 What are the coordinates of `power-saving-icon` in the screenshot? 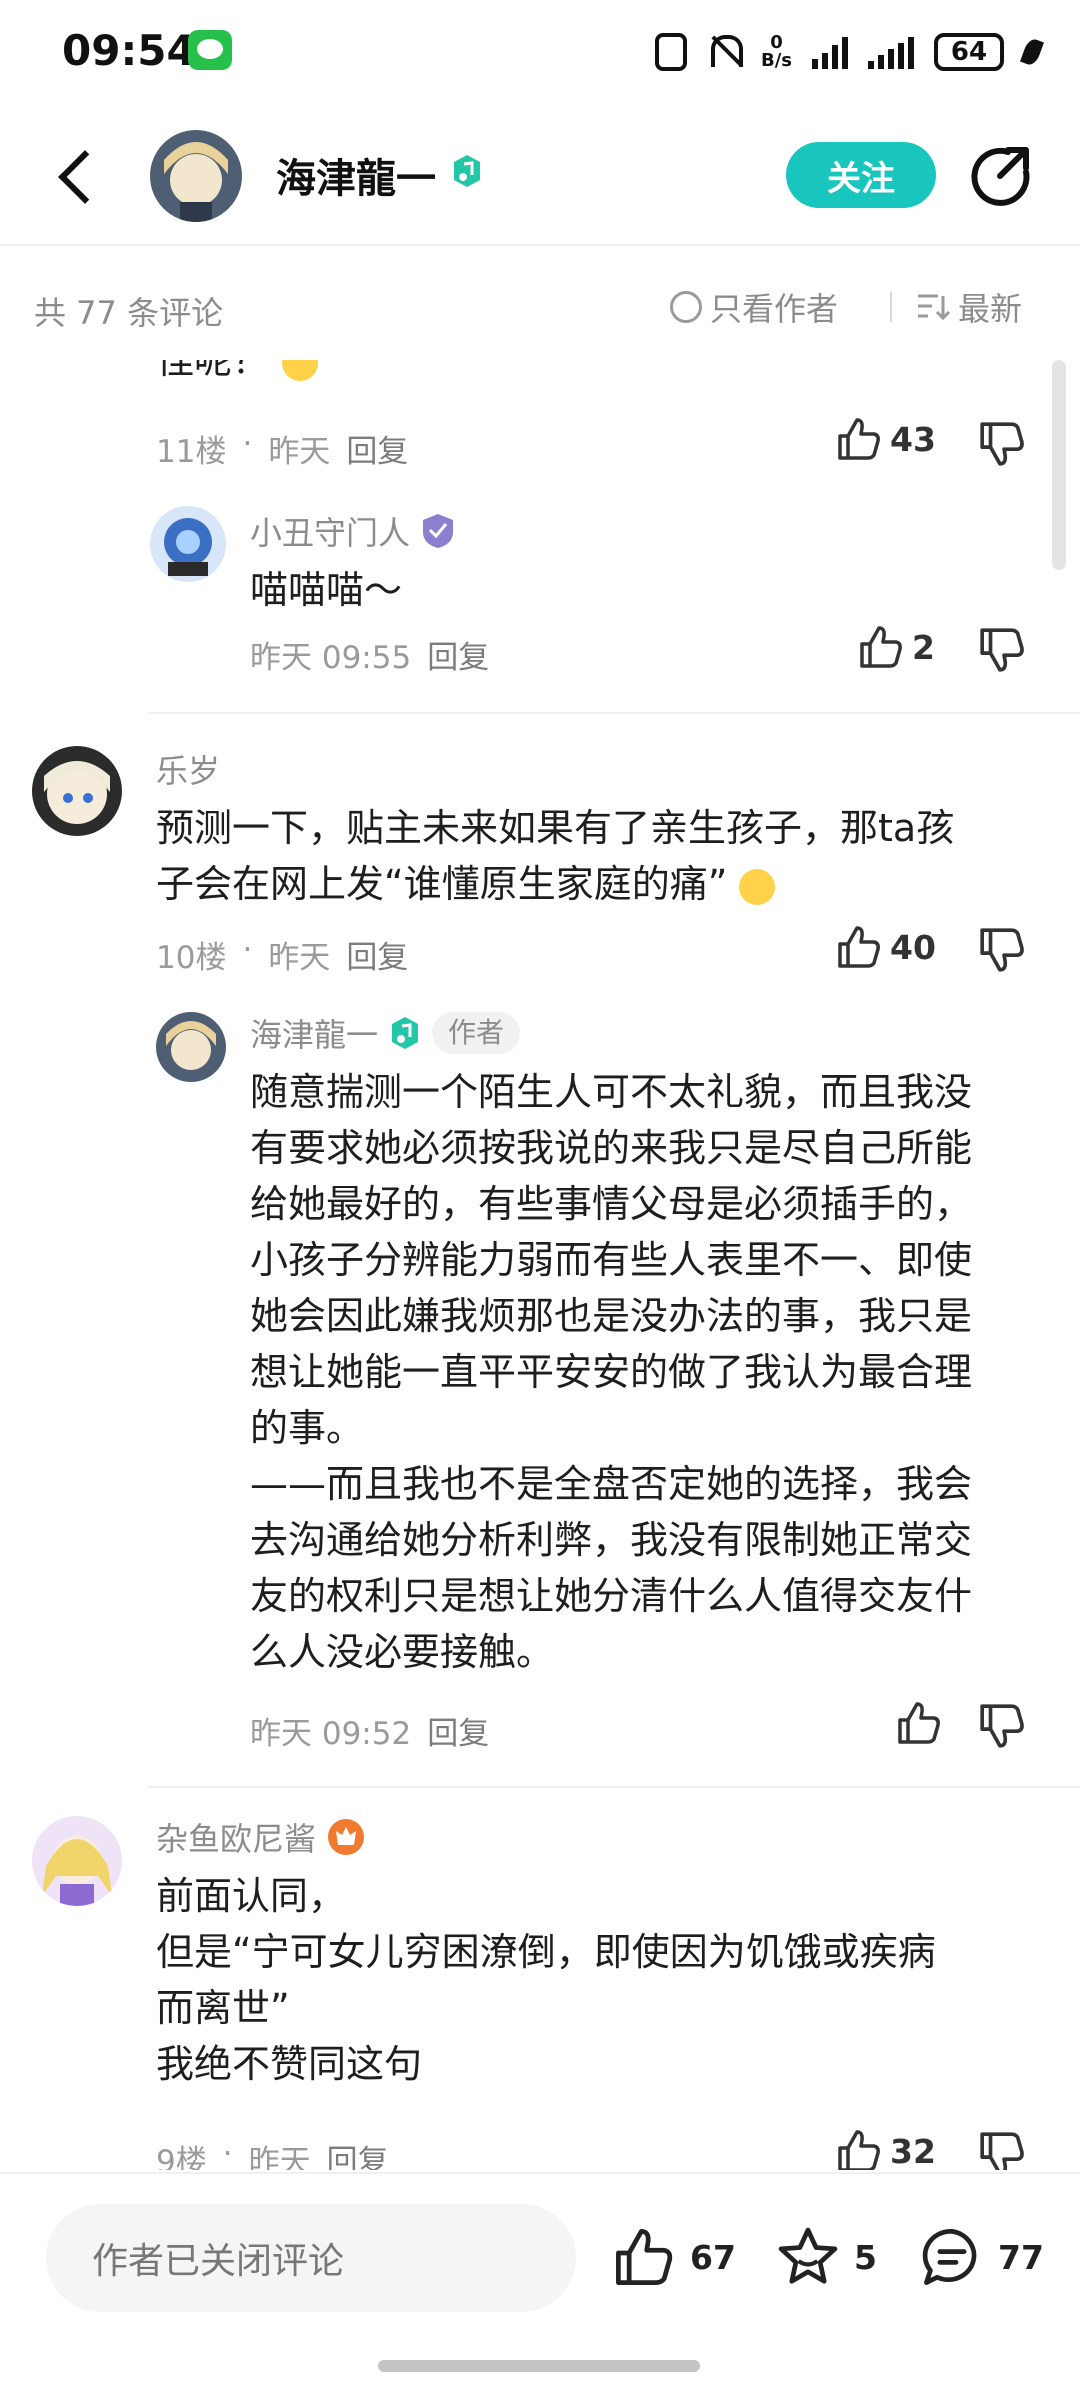 It's located at (1032, 52).